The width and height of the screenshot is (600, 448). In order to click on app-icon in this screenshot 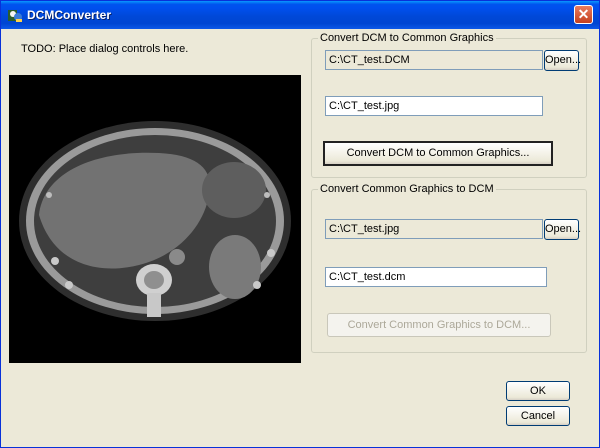, I will do `click(15, 16)`.